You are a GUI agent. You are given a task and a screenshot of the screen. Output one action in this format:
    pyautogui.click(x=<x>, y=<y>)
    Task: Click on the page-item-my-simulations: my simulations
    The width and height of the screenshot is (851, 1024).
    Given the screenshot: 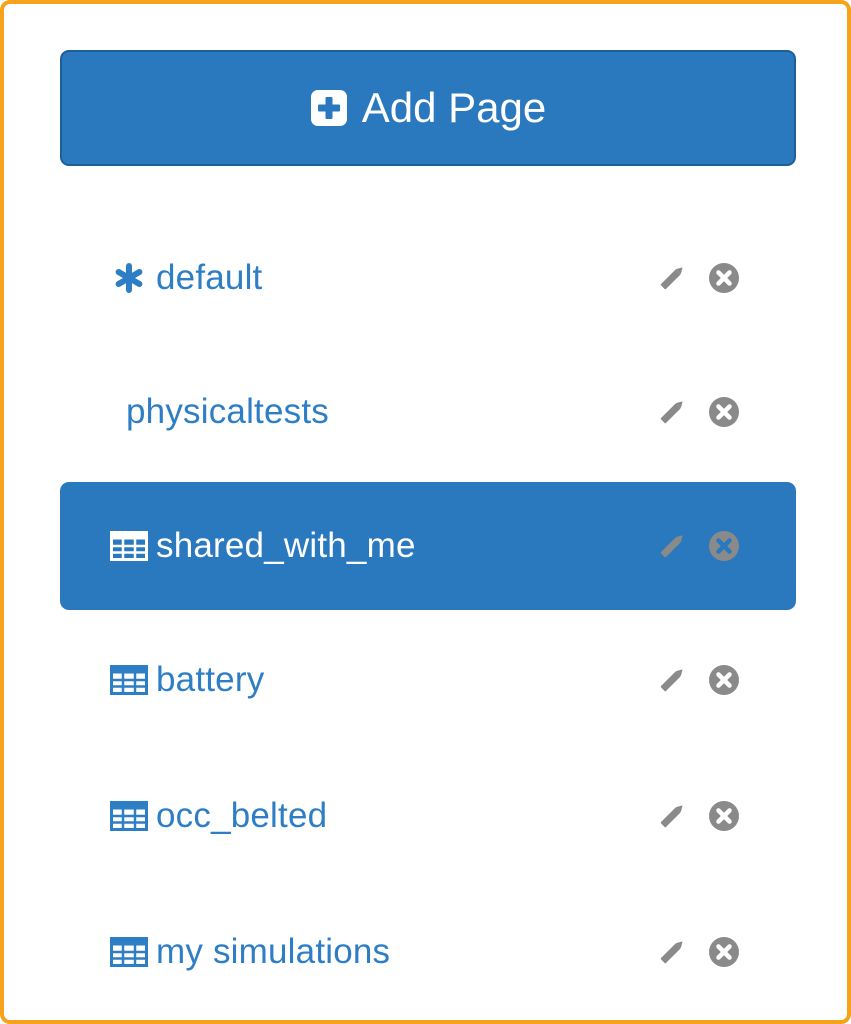 What is the action you would take?
    pyautogui.click(x=428, y=952)
    